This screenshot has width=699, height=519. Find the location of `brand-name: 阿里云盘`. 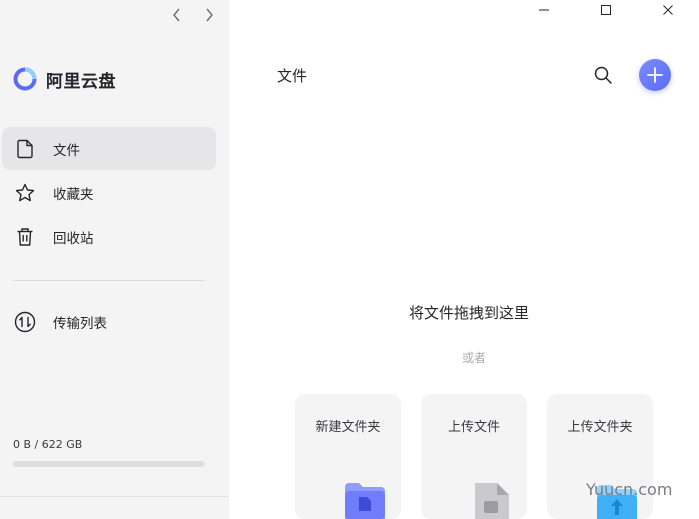

brand-name: 阿里云盘 is located at coordinates (81, 81).